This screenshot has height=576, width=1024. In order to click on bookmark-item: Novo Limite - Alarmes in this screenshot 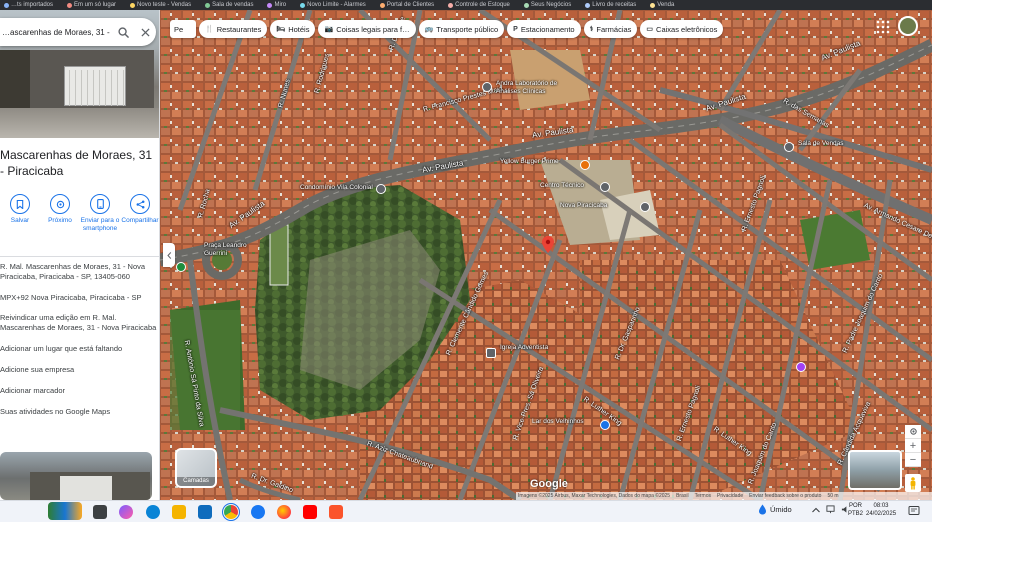, I will do `click(333, 5)`.